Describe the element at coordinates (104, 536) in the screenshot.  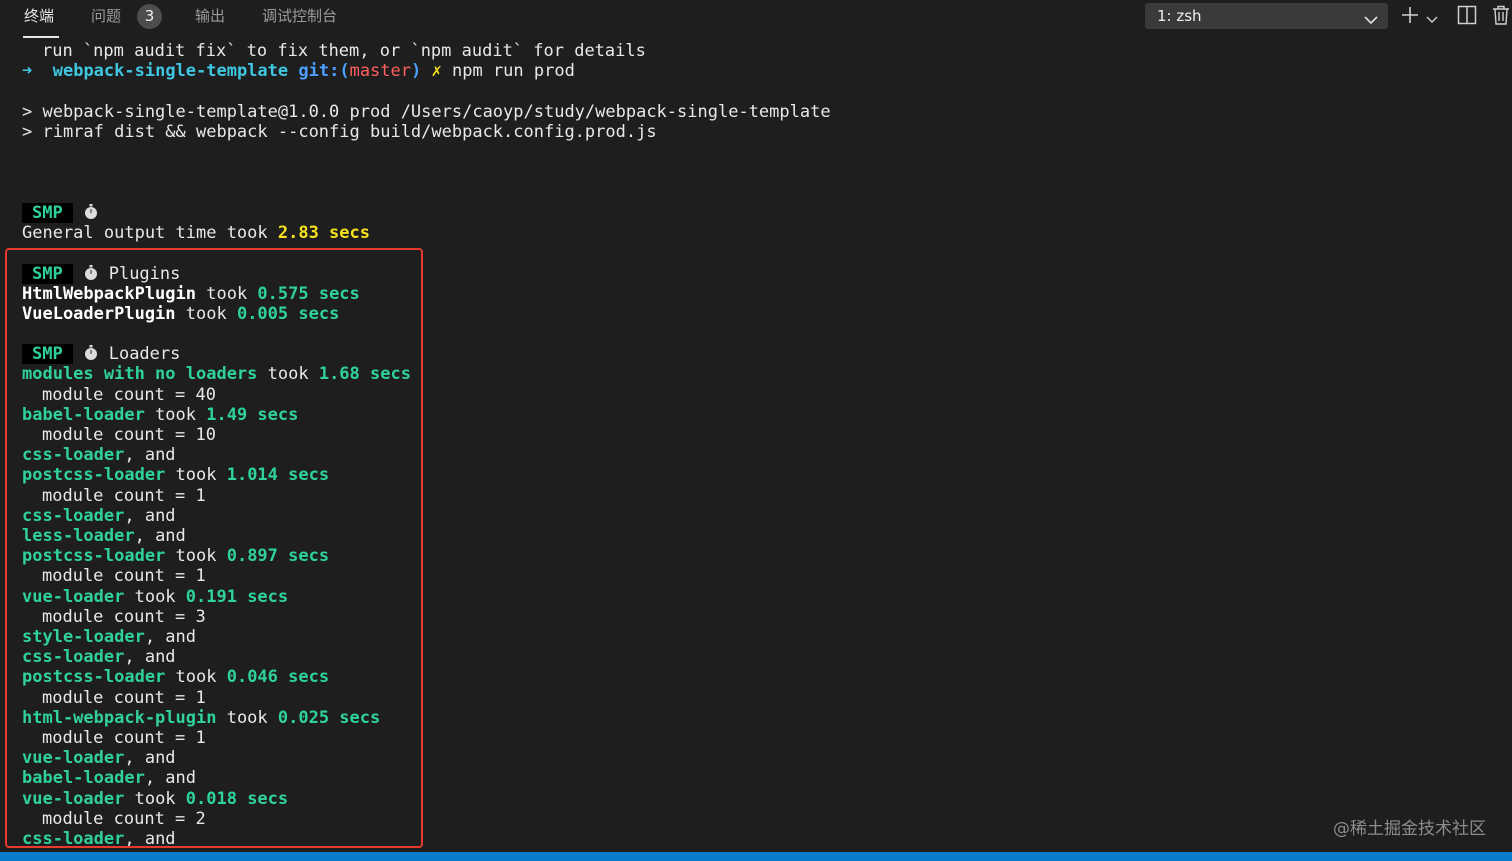
I see `loader-line: less-loader, and` at that location.